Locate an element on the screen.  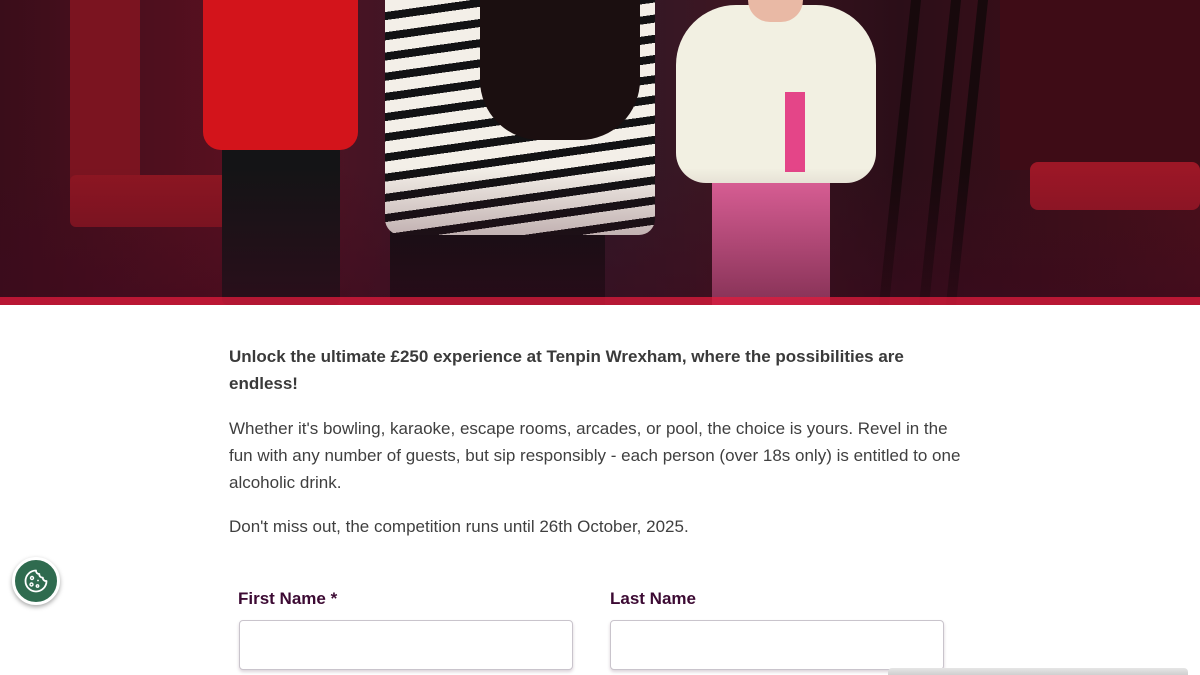
hero-floor is located at coordinates (600, 301).